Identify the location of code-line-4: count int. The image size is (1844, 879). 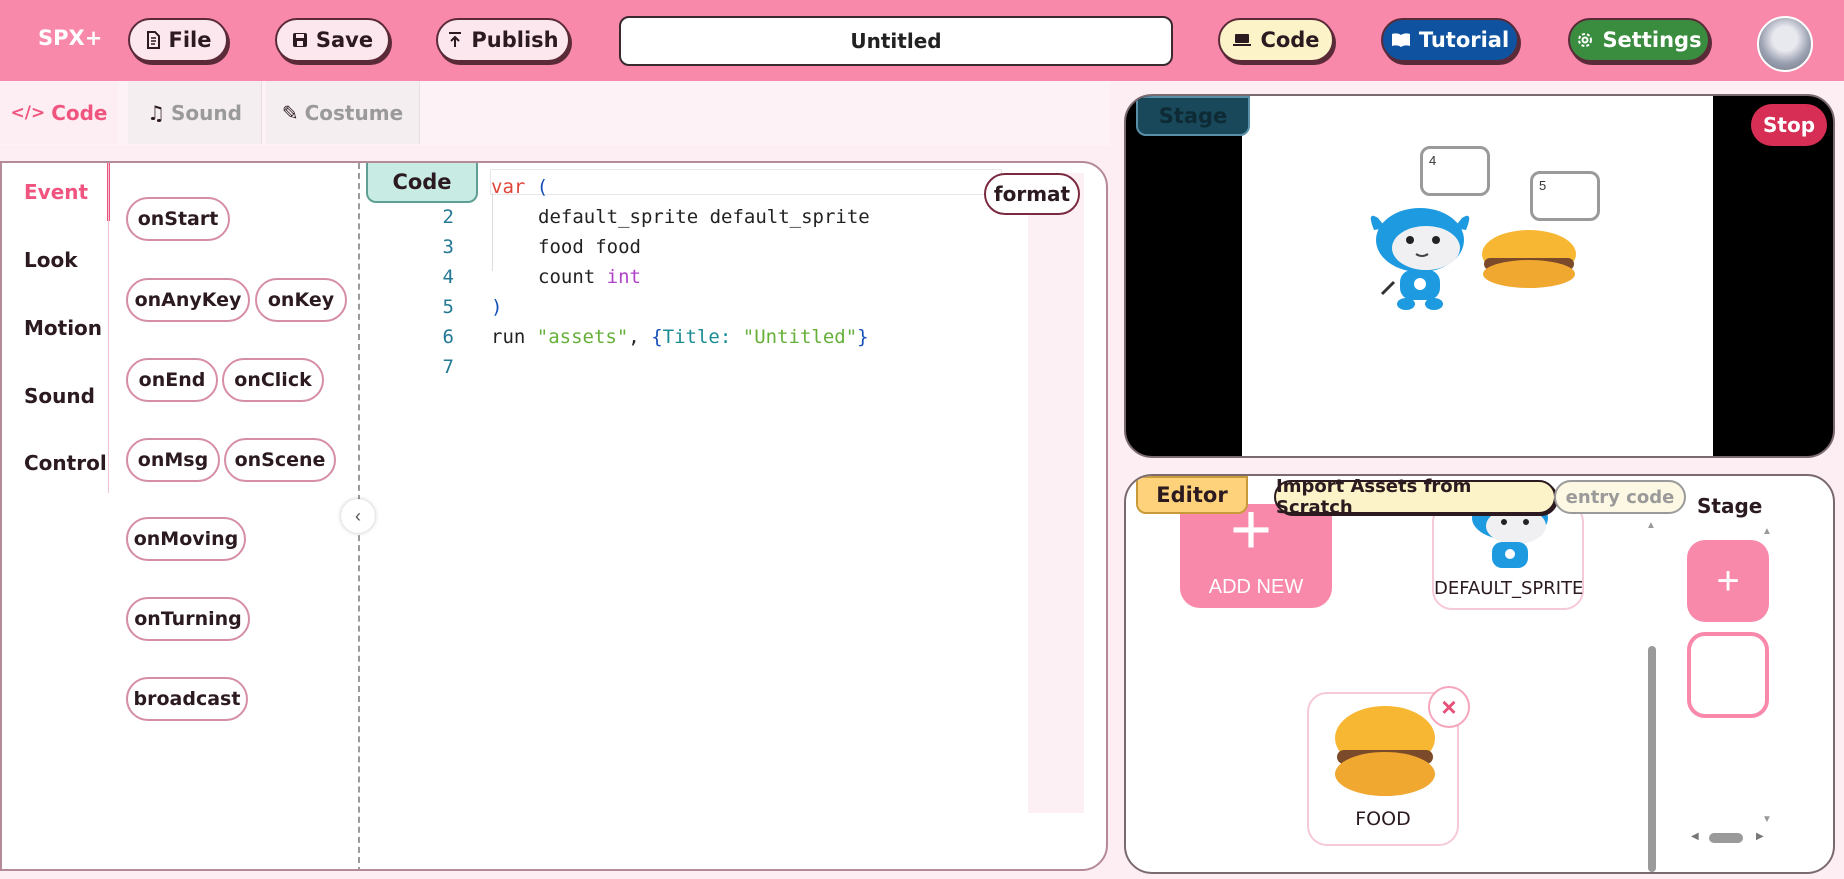
(589, 277).